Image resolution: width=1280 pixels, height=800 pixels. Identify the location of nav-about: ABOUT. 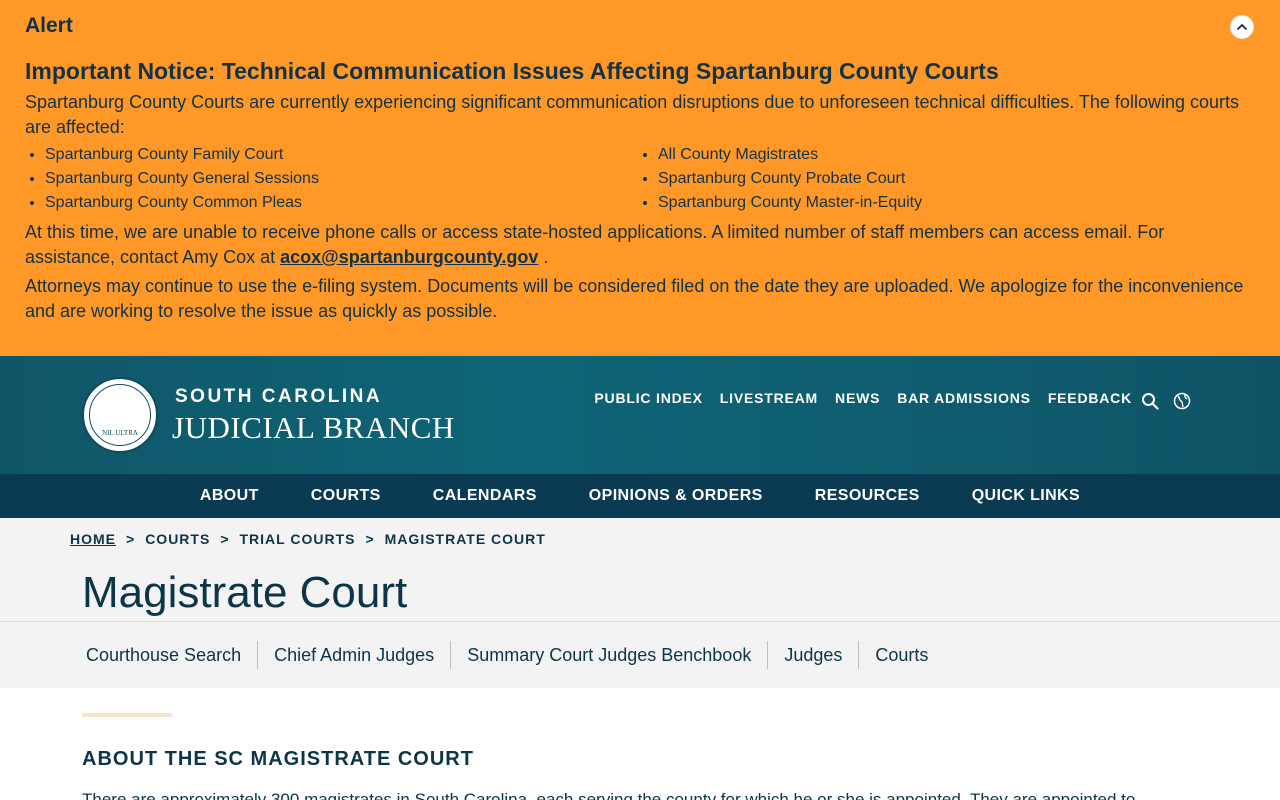
(229, 496).